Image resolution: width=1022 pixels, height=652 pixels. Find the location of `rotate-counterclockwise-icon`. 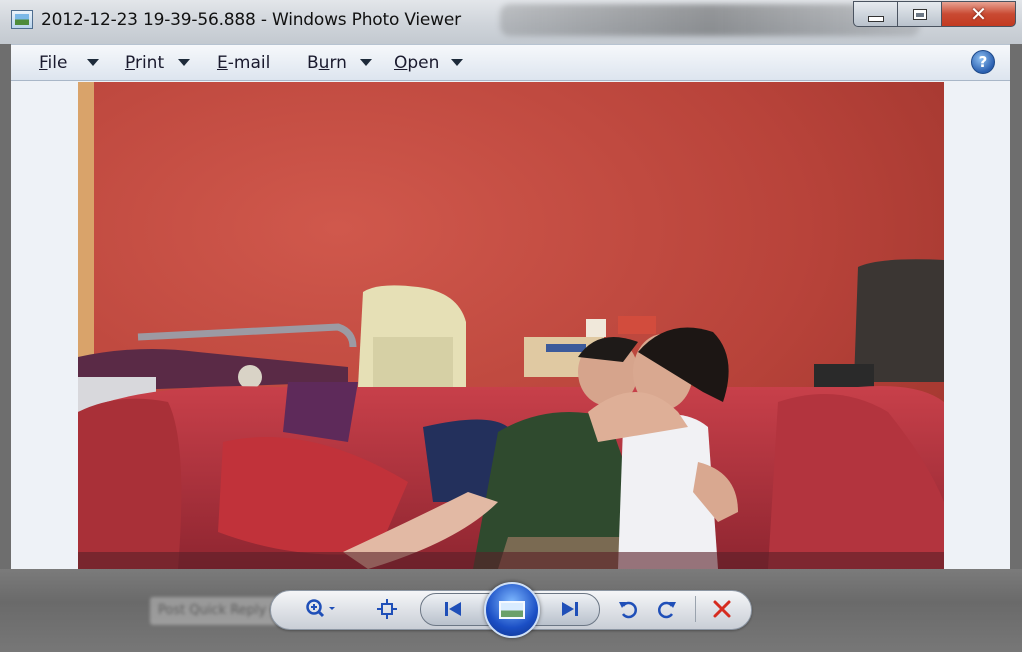

rotate-counterclockwise-icon is located at coordinates (628, 610).